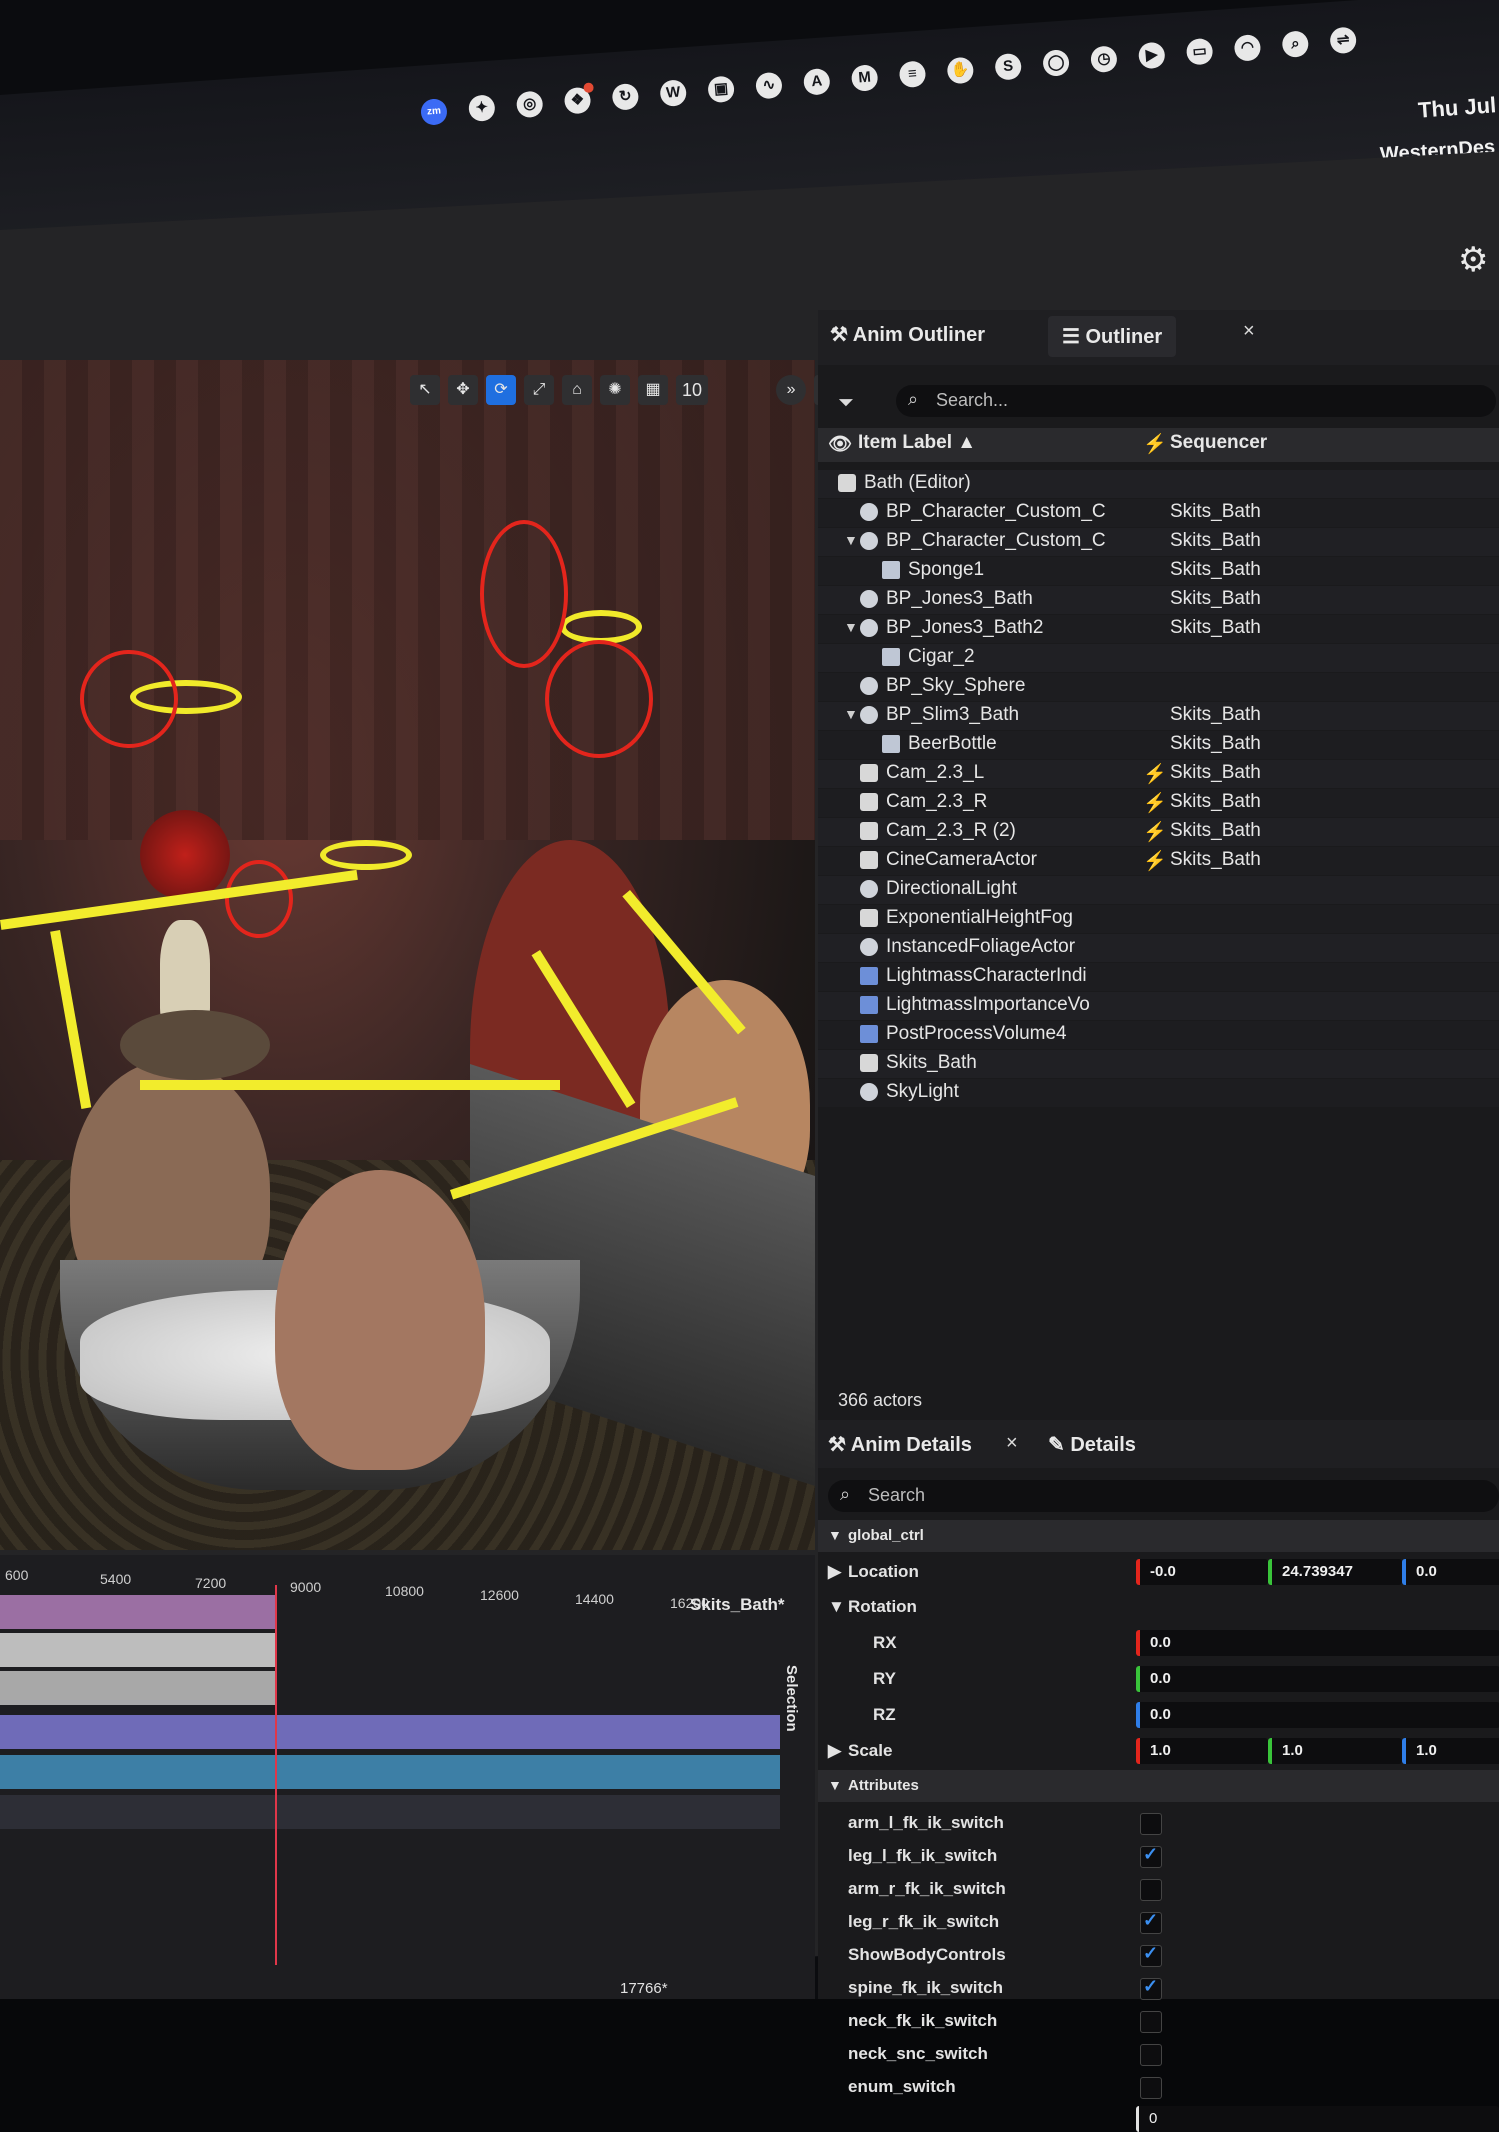  What do you see at coordinates (1457, 107) in the screenshot?
I see `menubar-clock: Thu Jul` at bounding box center [1457, 107].